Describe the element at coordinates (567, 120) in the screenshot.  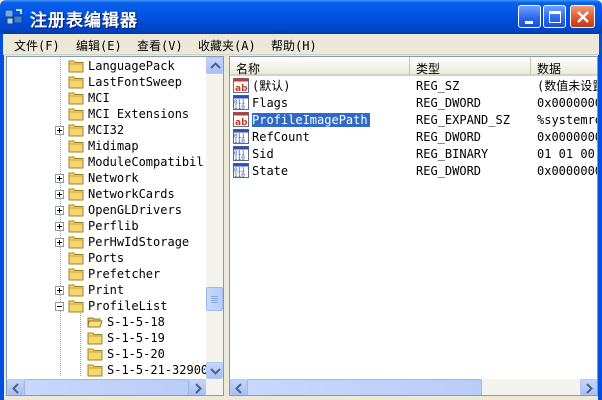
I see `value-data: %systemroot%` at that location.